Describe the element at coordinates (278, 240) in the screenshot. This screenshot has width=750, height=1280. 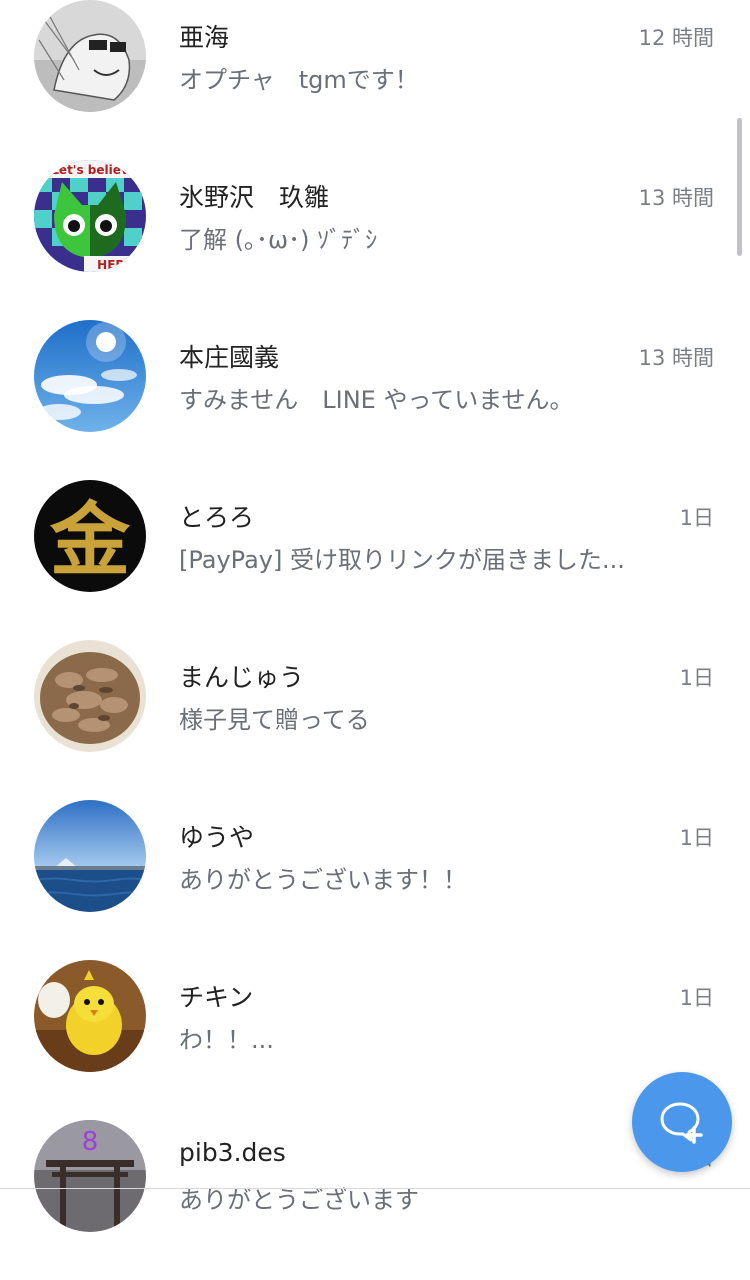
I see `chat-preview: 了解 (｡･ω･) ｿﾞﾃﾞｼ` at that location.